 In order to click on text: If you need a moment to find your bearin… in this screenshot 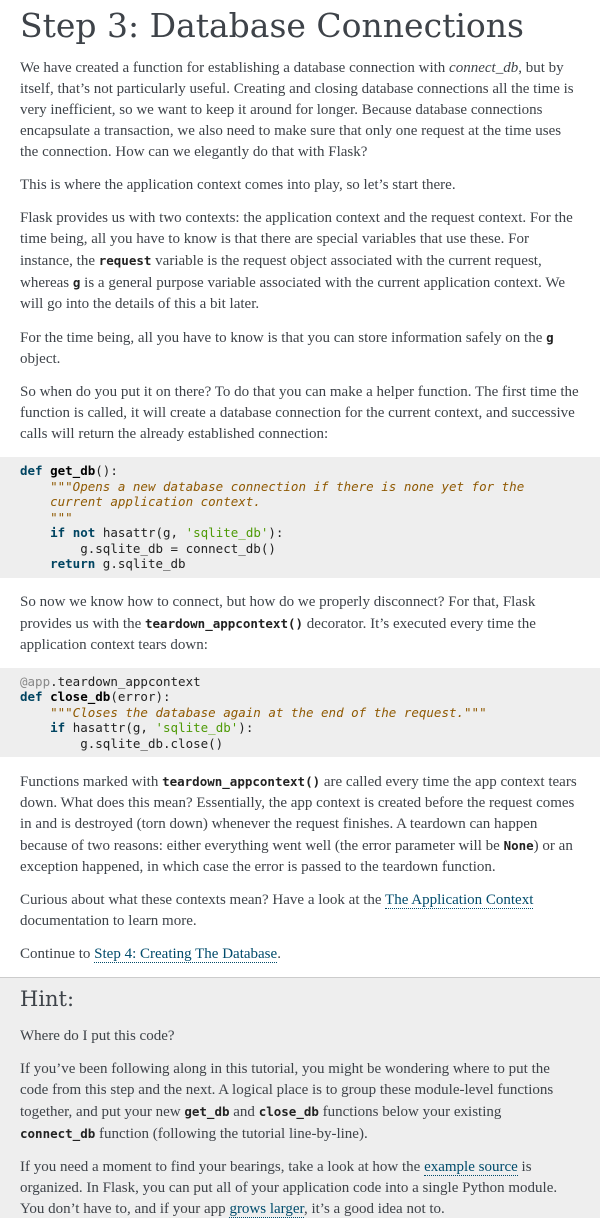, I will do `click(222, 1167)`.